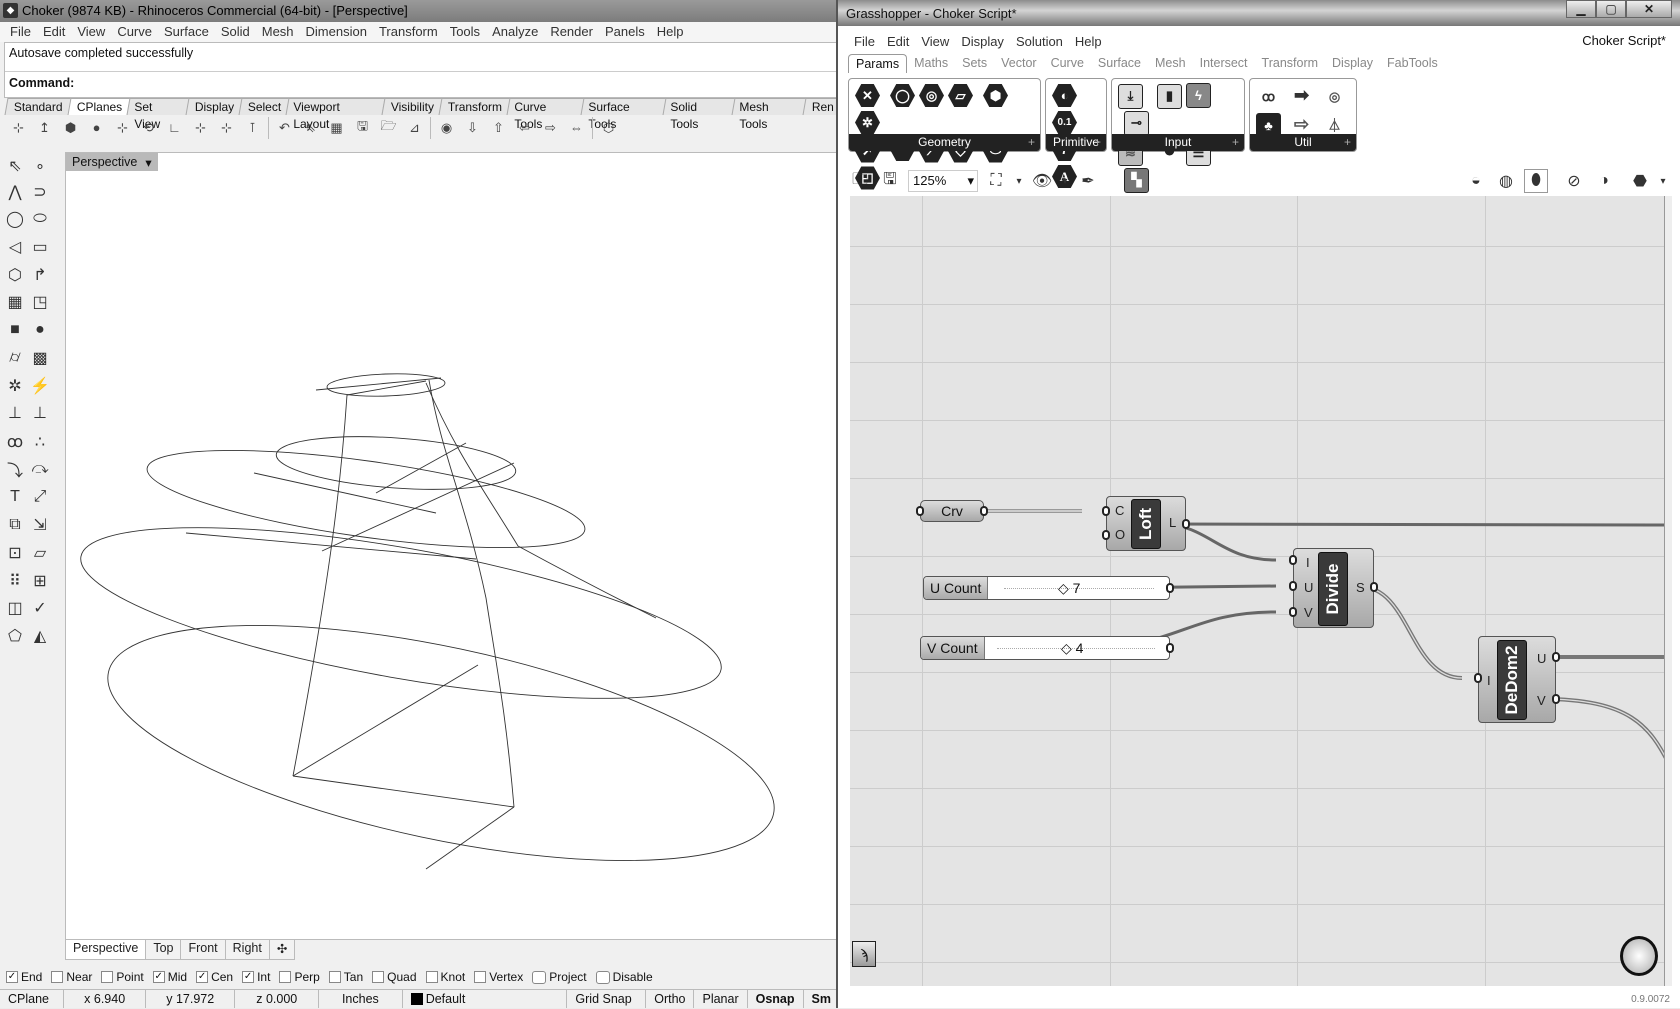 Image resolution: width=1680 pixels, height=1009 pixels. I want to click on array-icon: ⧉, so click(15, 525).